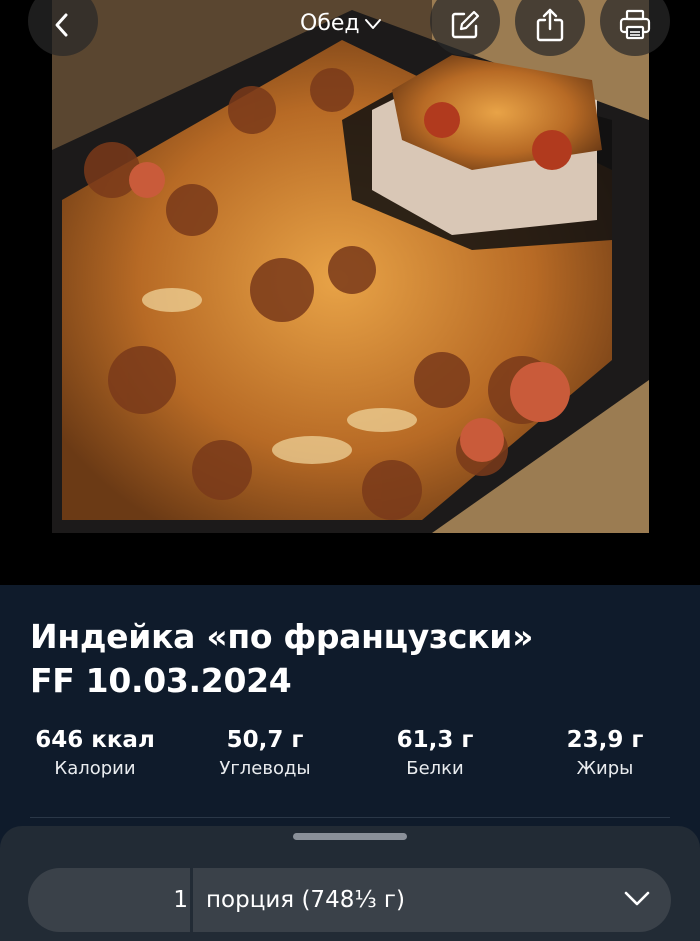 Image resolution: width=700 pixels, height=941 pixels. What do you see at coordinates (305, 900) in the screenshot?
I see `serving-unit: порция (748⅓ г)` at bounding box center [305, 900].